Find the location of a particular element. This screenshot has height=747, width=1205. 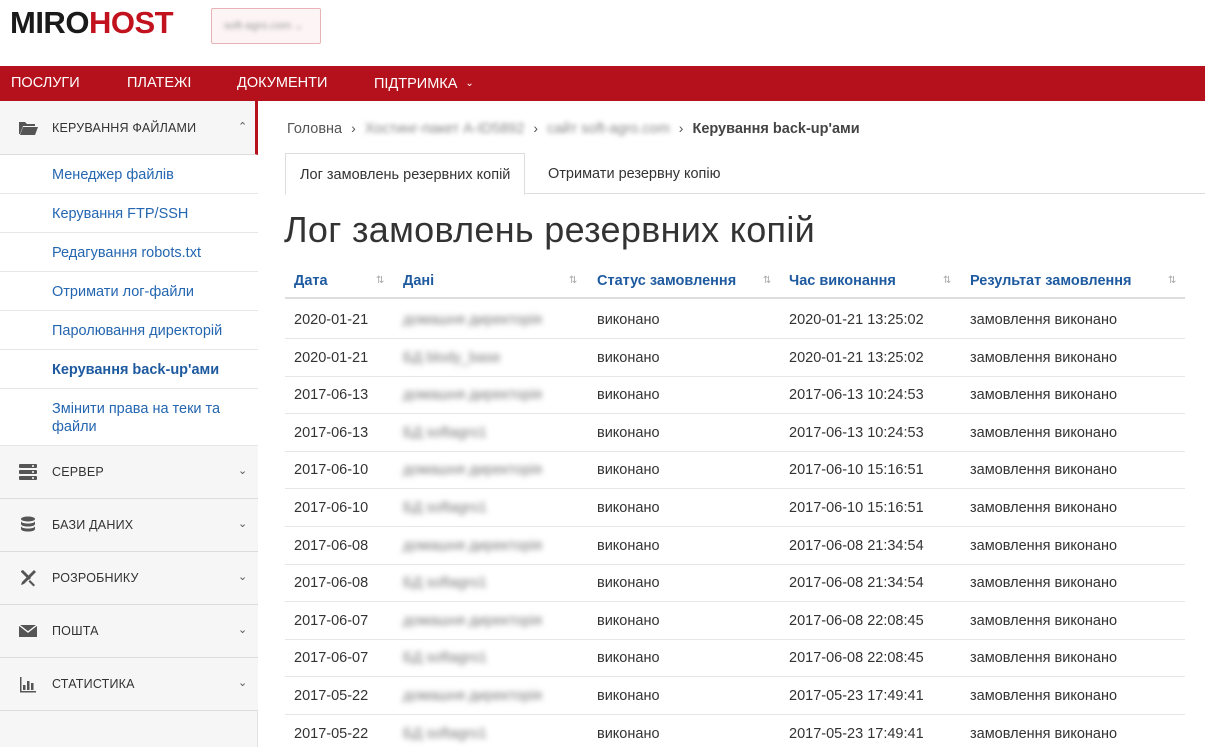

sidebar-item-label: Змінити права на теки та файли is located at coordinates (136, 418).